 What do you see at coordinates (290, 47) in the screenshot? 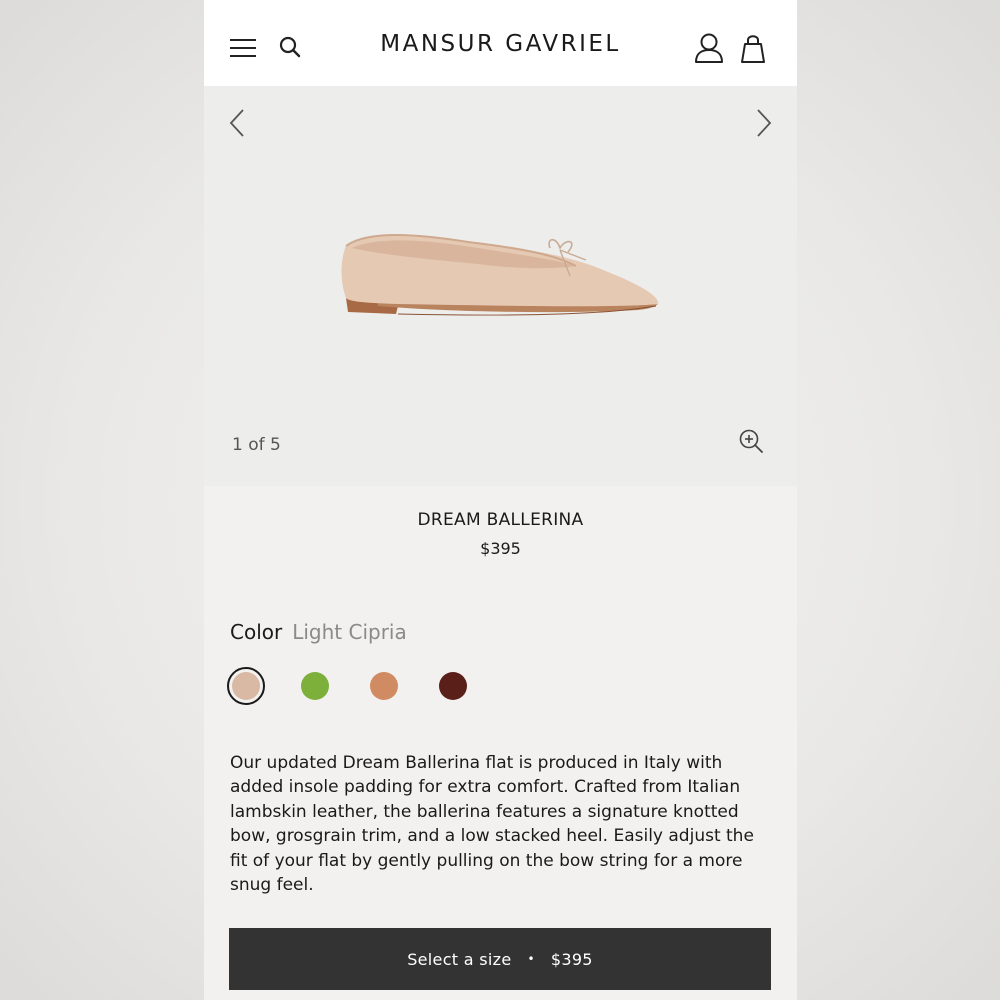
I see `search-icon` at bounding box center [290, 47].